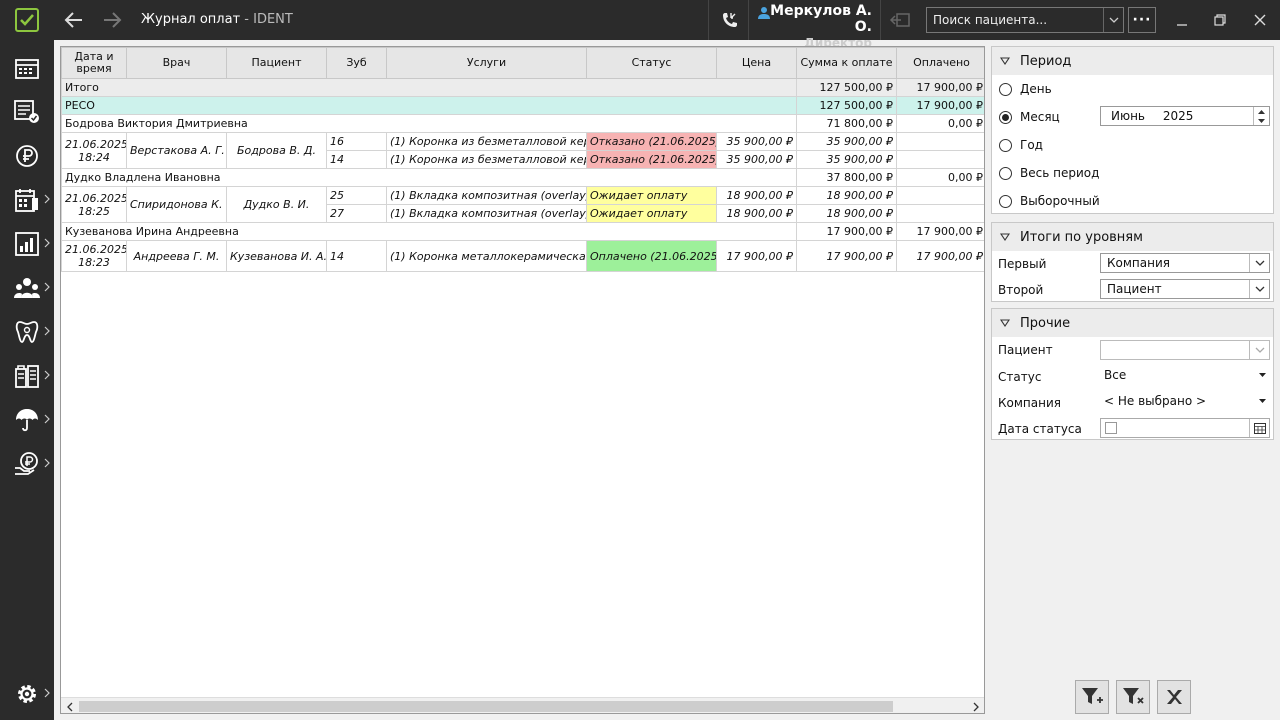 The image size is (1280, 720). What do you see at coordinates (94, 256) in the screenshot?
I see `visit-datetime: 21.06.2025 18:23` at bounding box center [94, 256].